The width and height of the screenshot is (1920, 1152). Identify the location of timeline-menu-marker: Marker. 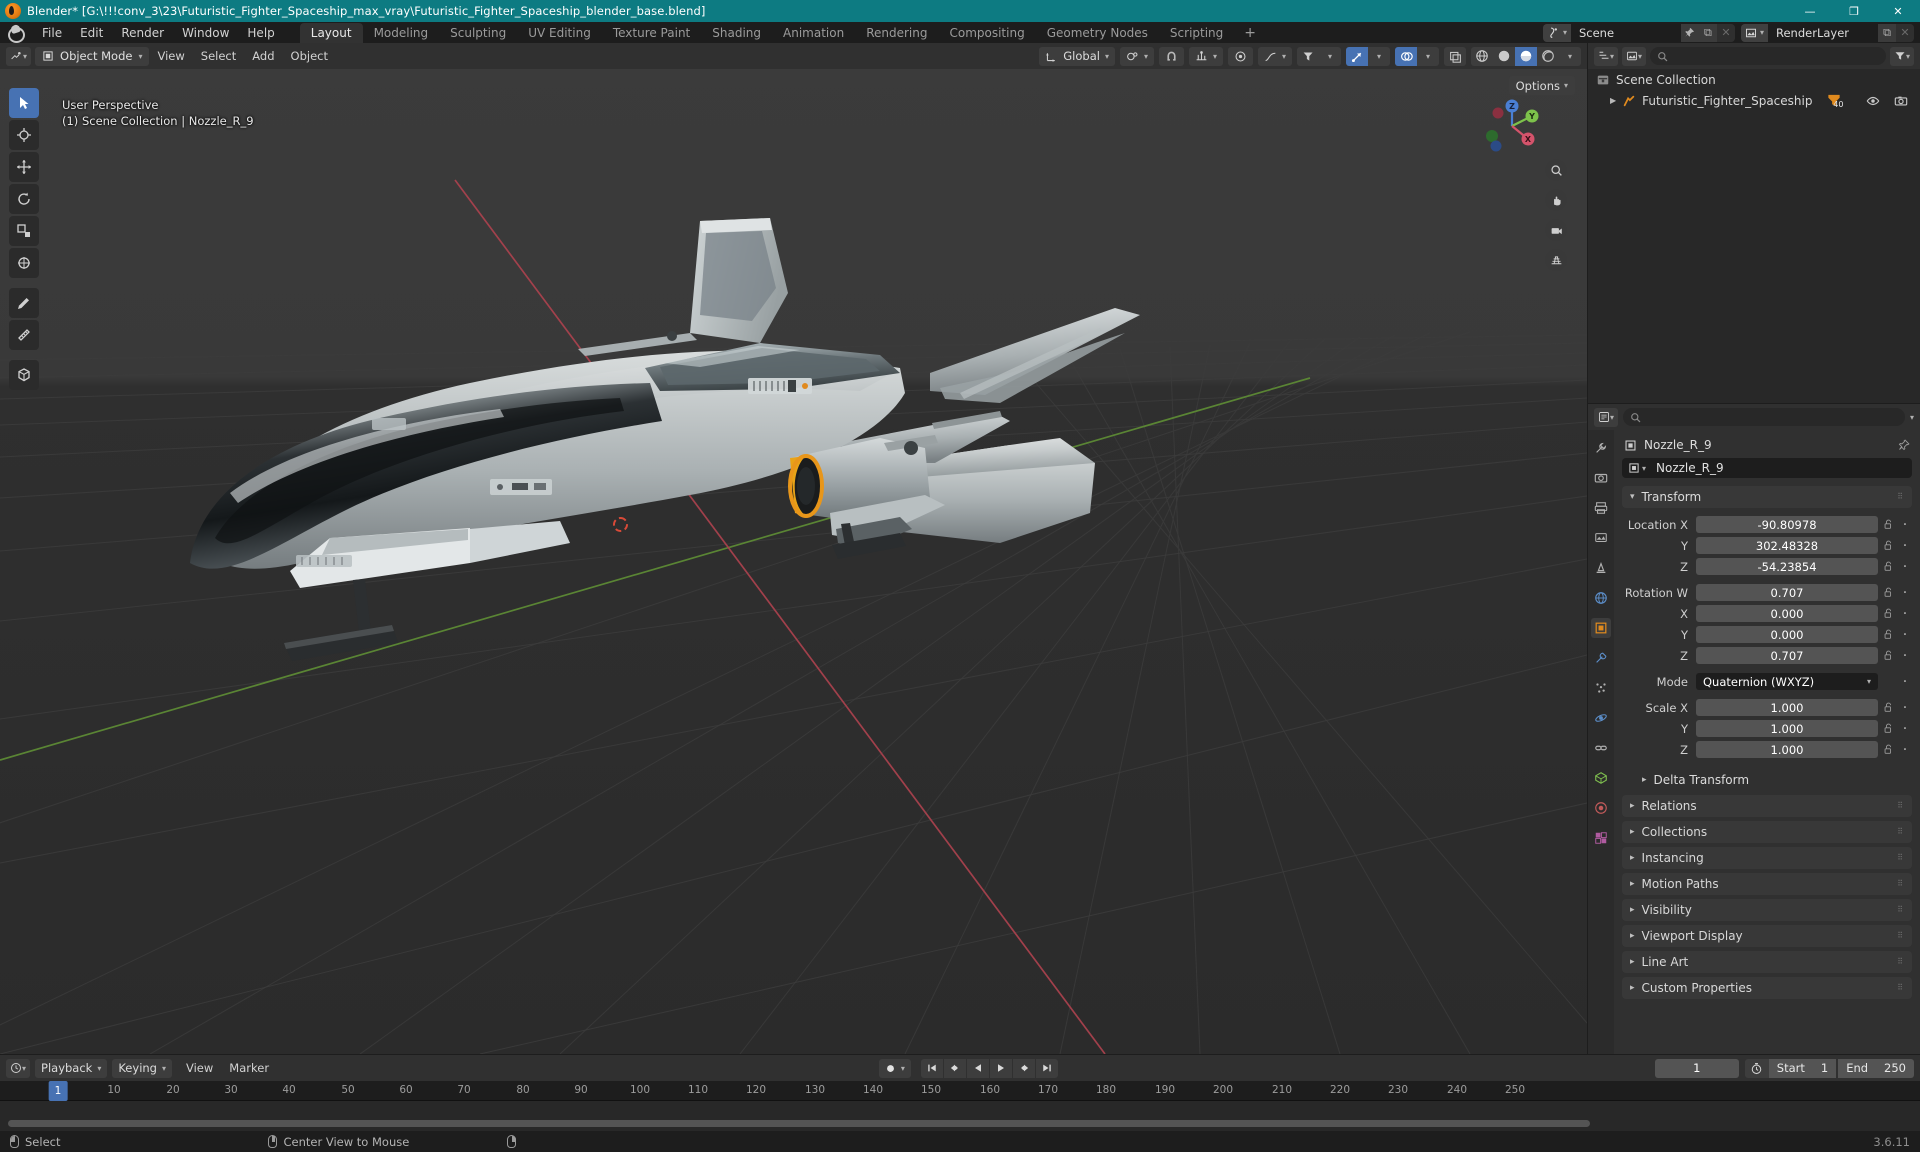
(249, 1068).